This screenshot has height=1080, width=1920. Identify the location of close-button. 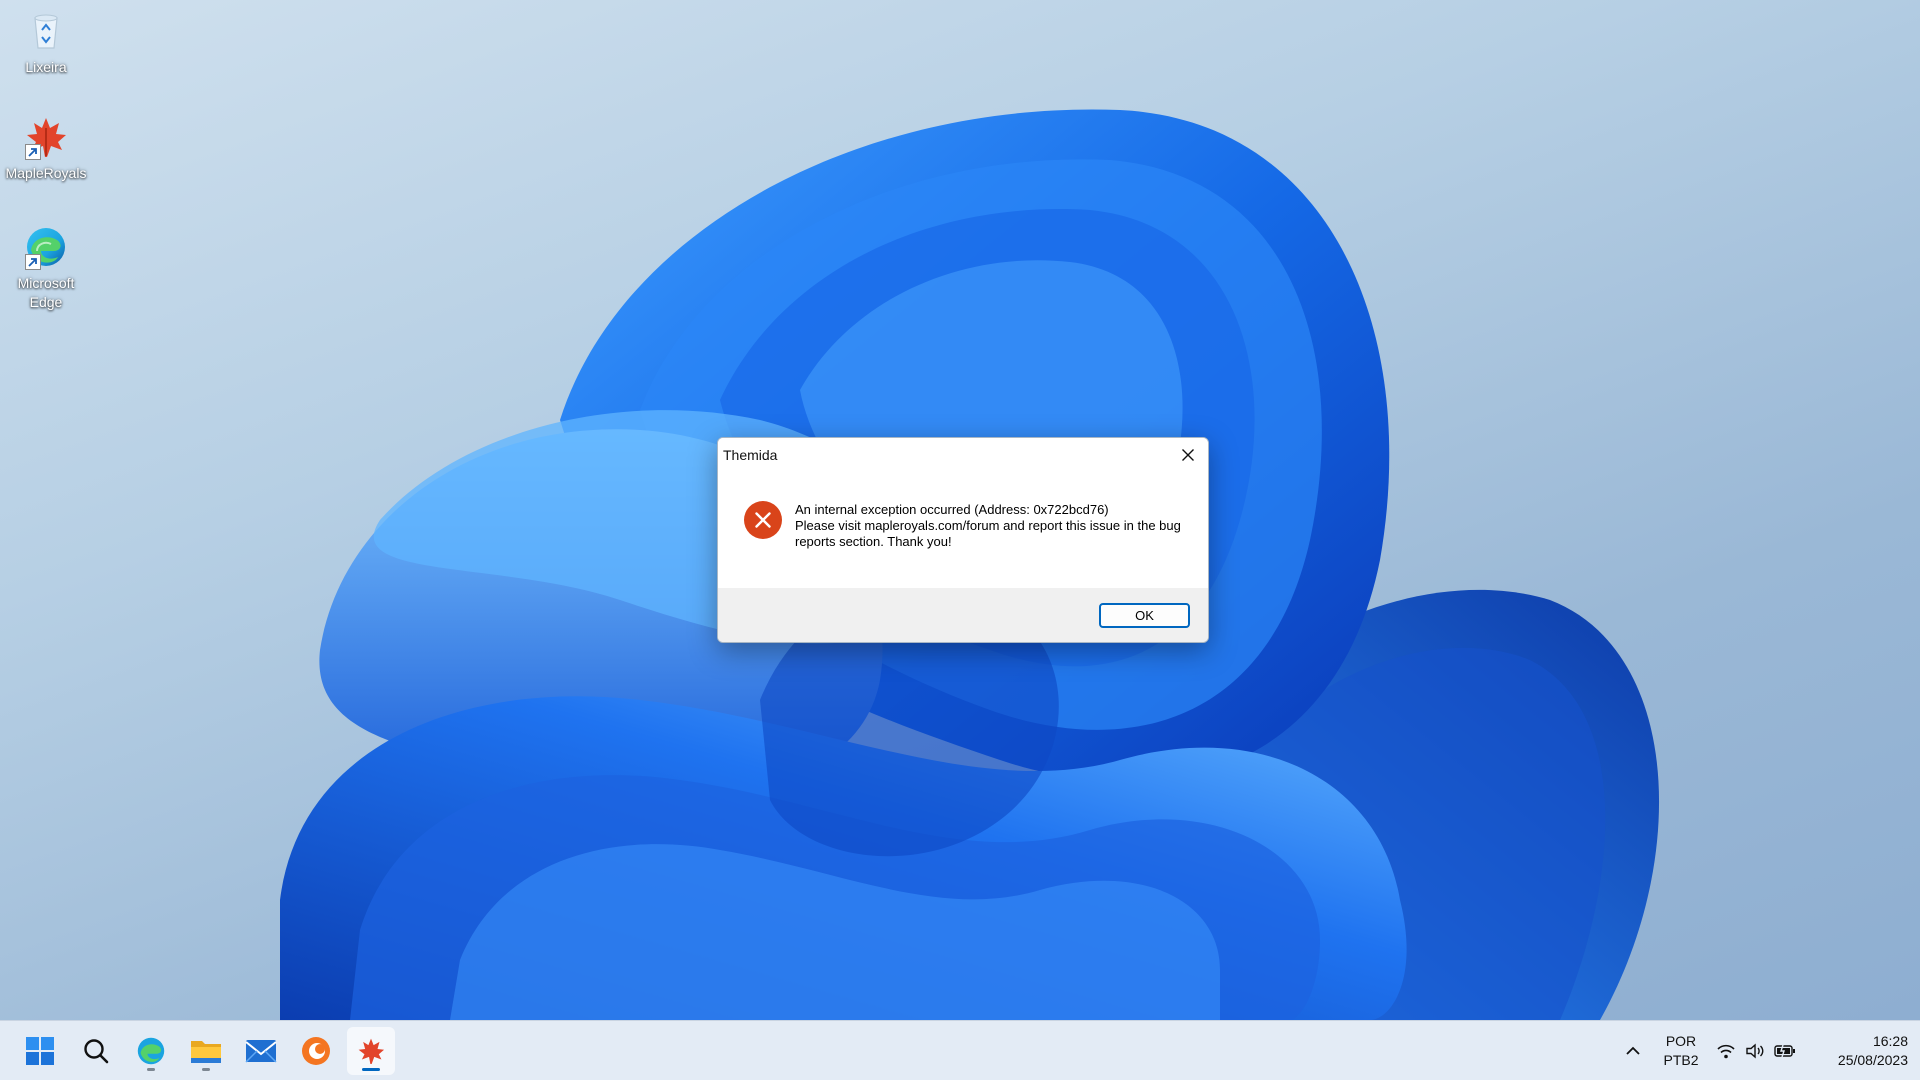
(1188, 454).